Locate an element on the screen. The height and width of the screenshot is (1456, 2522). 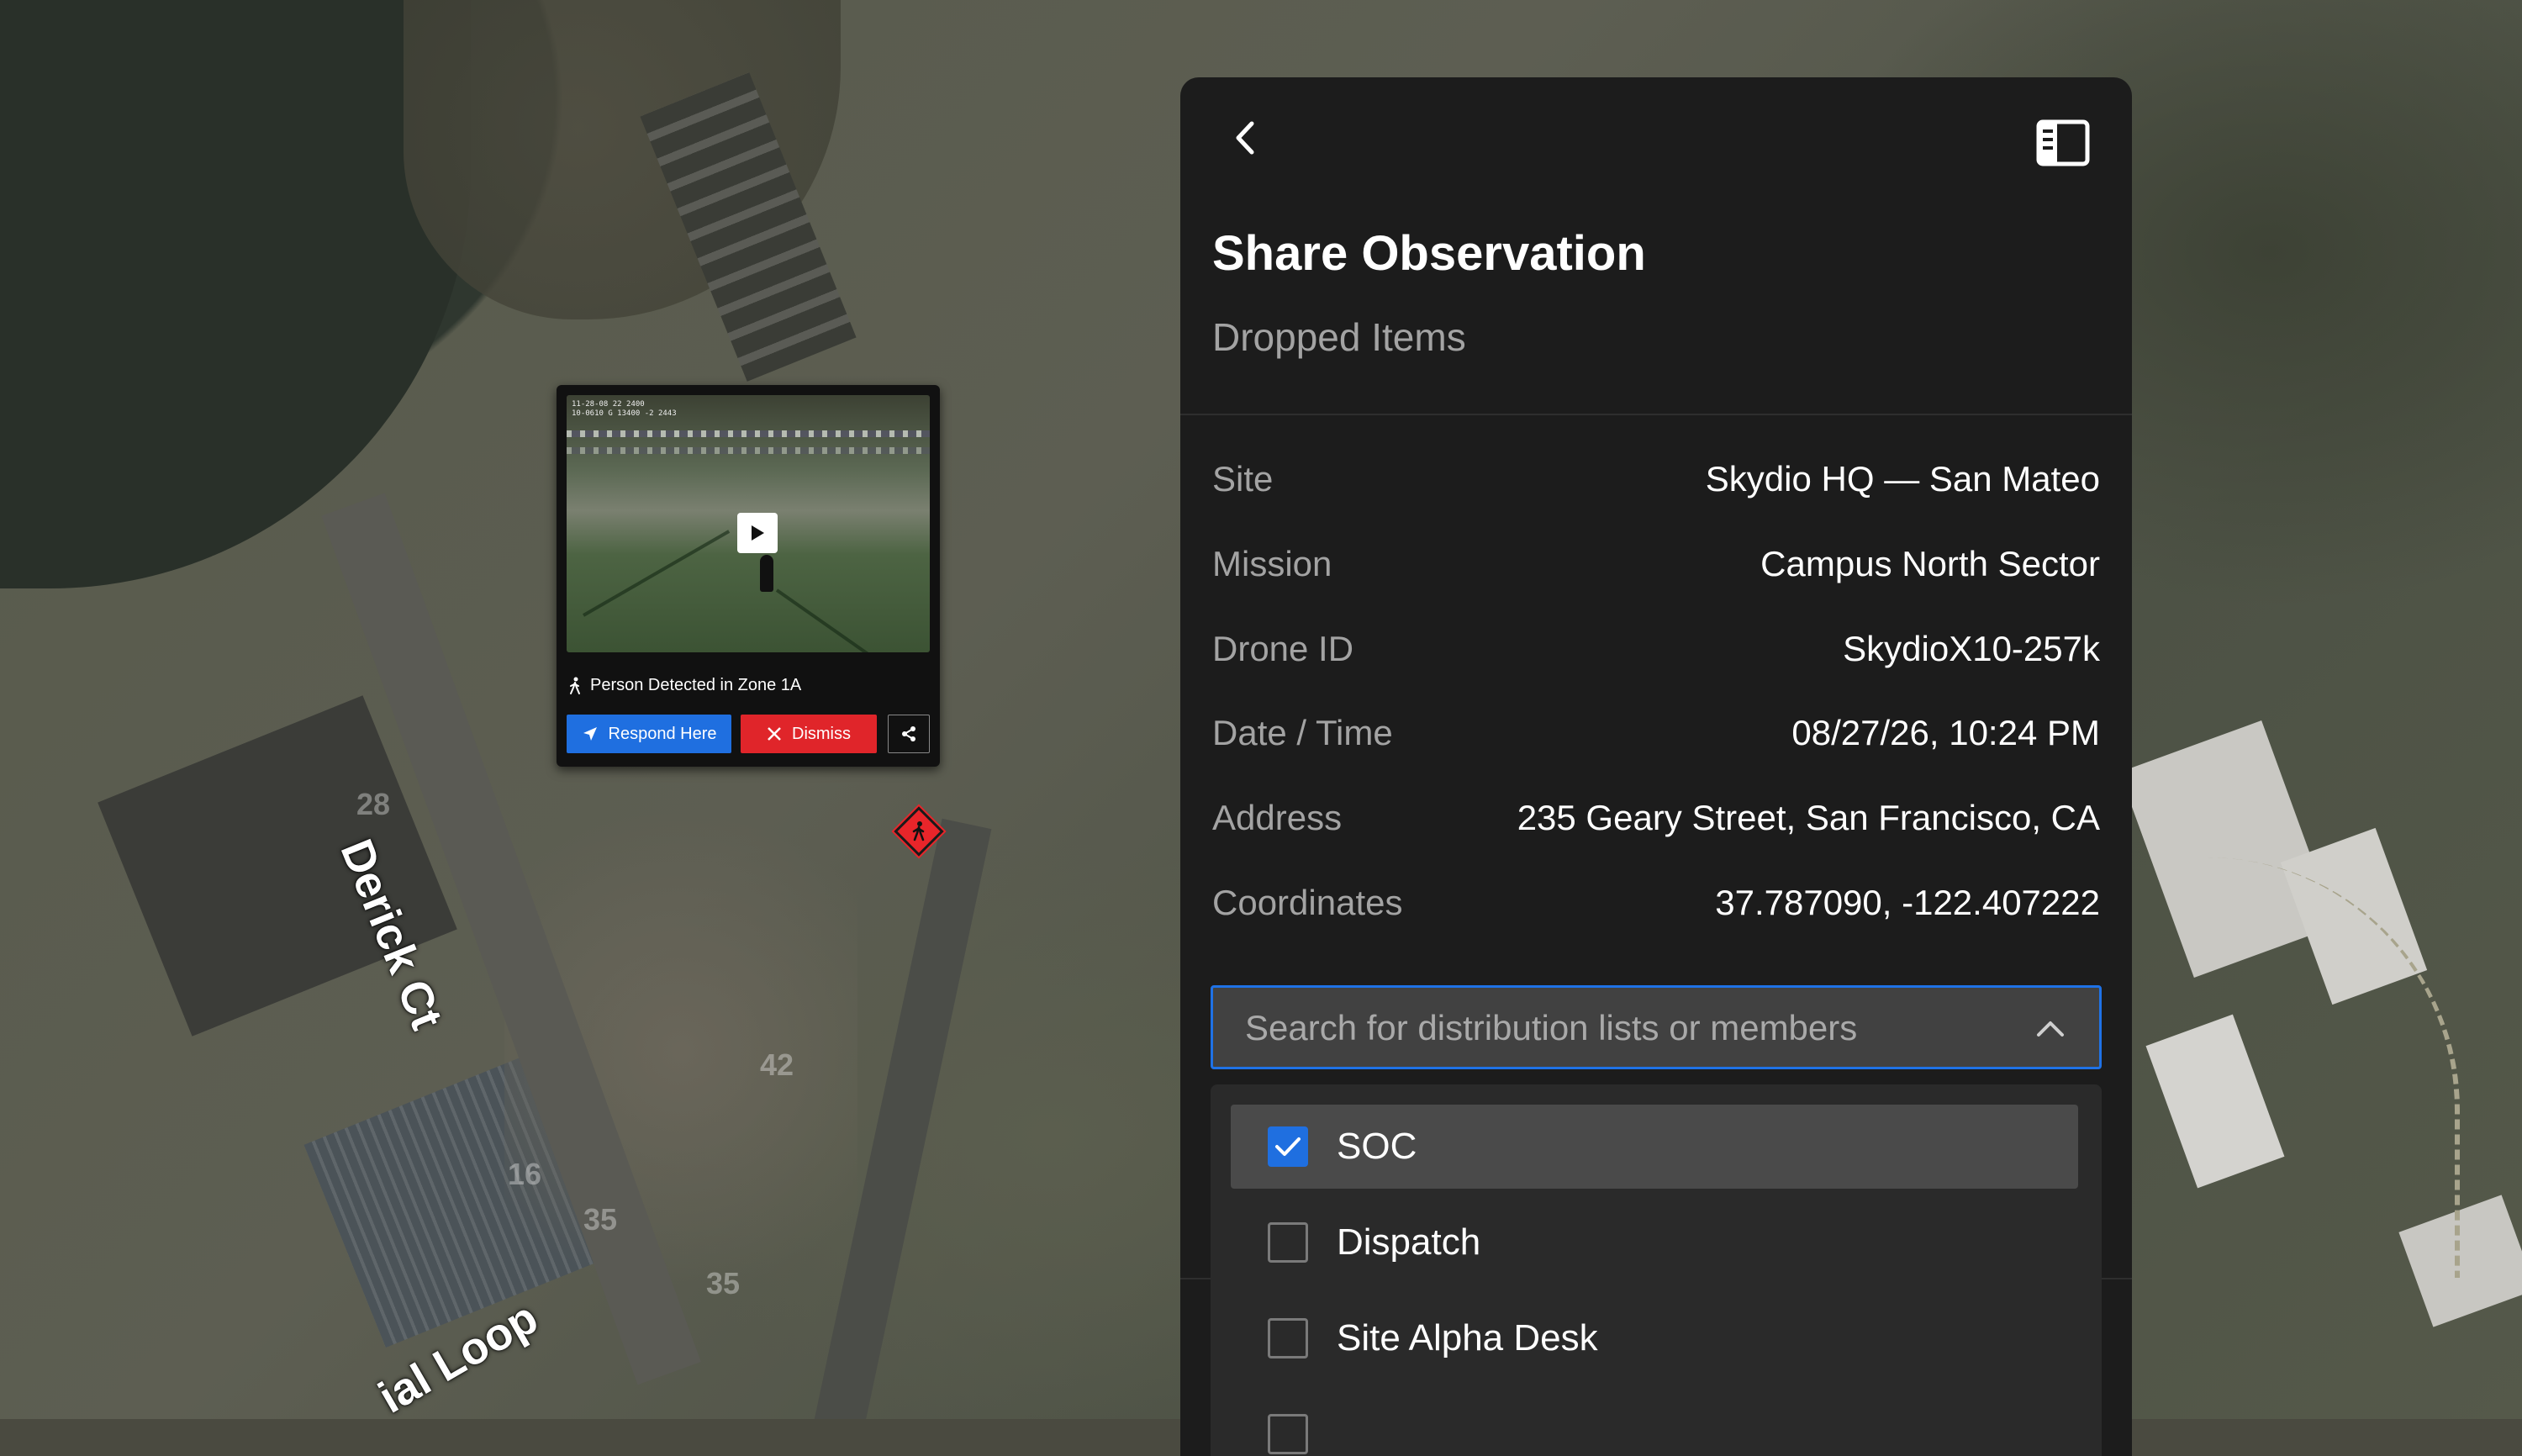
share-button is located at coordinates (909, 734).